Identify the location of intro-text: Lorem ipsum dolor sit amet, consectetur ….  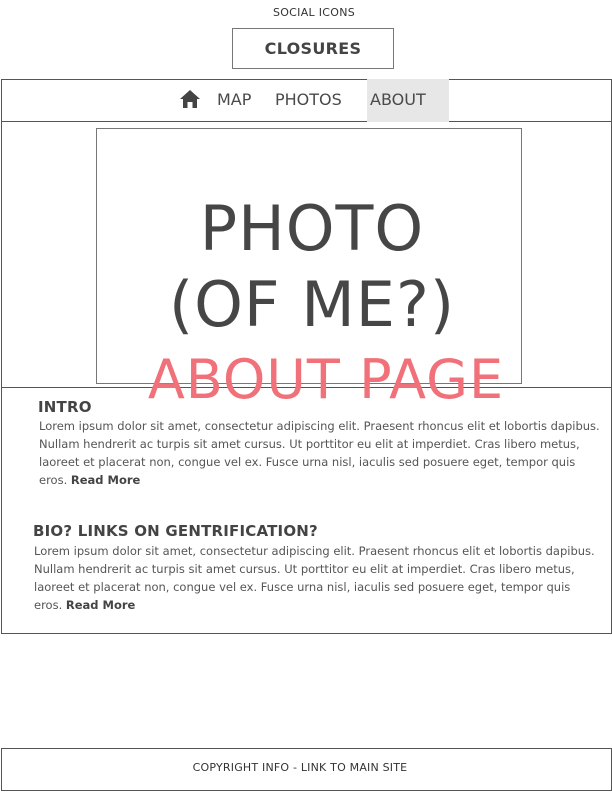
(320, 453).